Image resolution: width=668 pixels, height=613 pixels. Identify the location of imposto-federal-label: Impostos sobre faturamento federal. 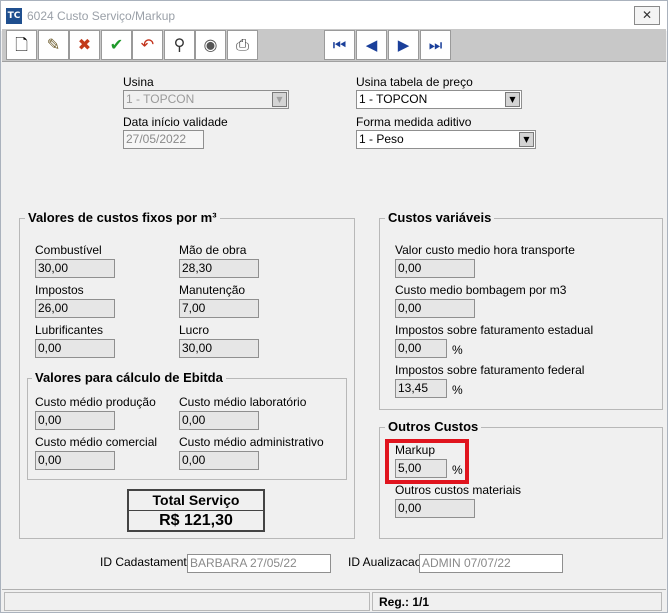
(490, 370).